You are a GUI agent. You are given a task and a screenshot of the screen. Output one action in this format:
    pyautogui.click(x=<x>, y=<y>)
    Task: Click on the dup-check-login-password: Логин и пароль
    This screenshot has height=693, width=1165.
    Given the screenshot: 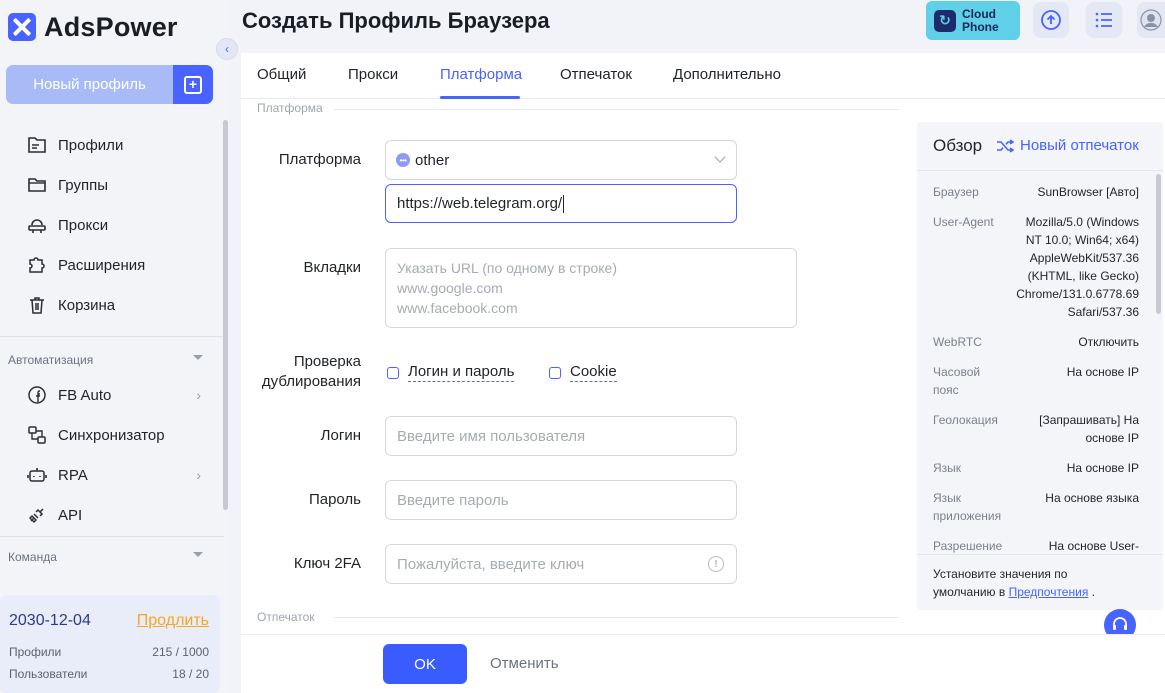 What is the action you would take?
    pyautogui.click(x=451, y=372)
    